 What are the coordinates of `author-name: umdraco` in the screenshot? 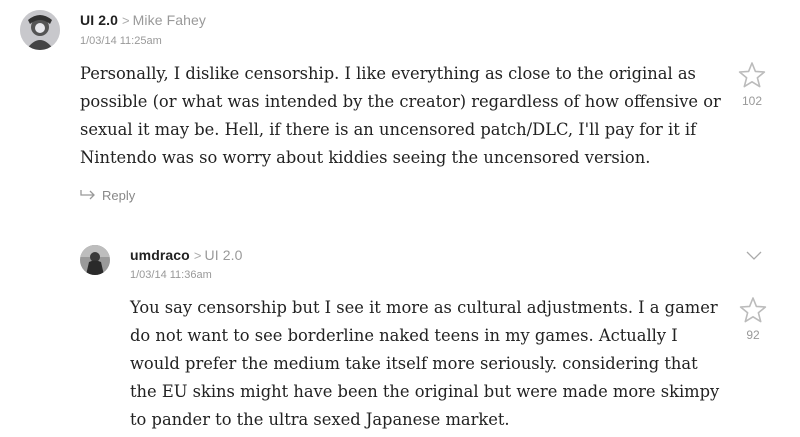 It's located at (160, 255).